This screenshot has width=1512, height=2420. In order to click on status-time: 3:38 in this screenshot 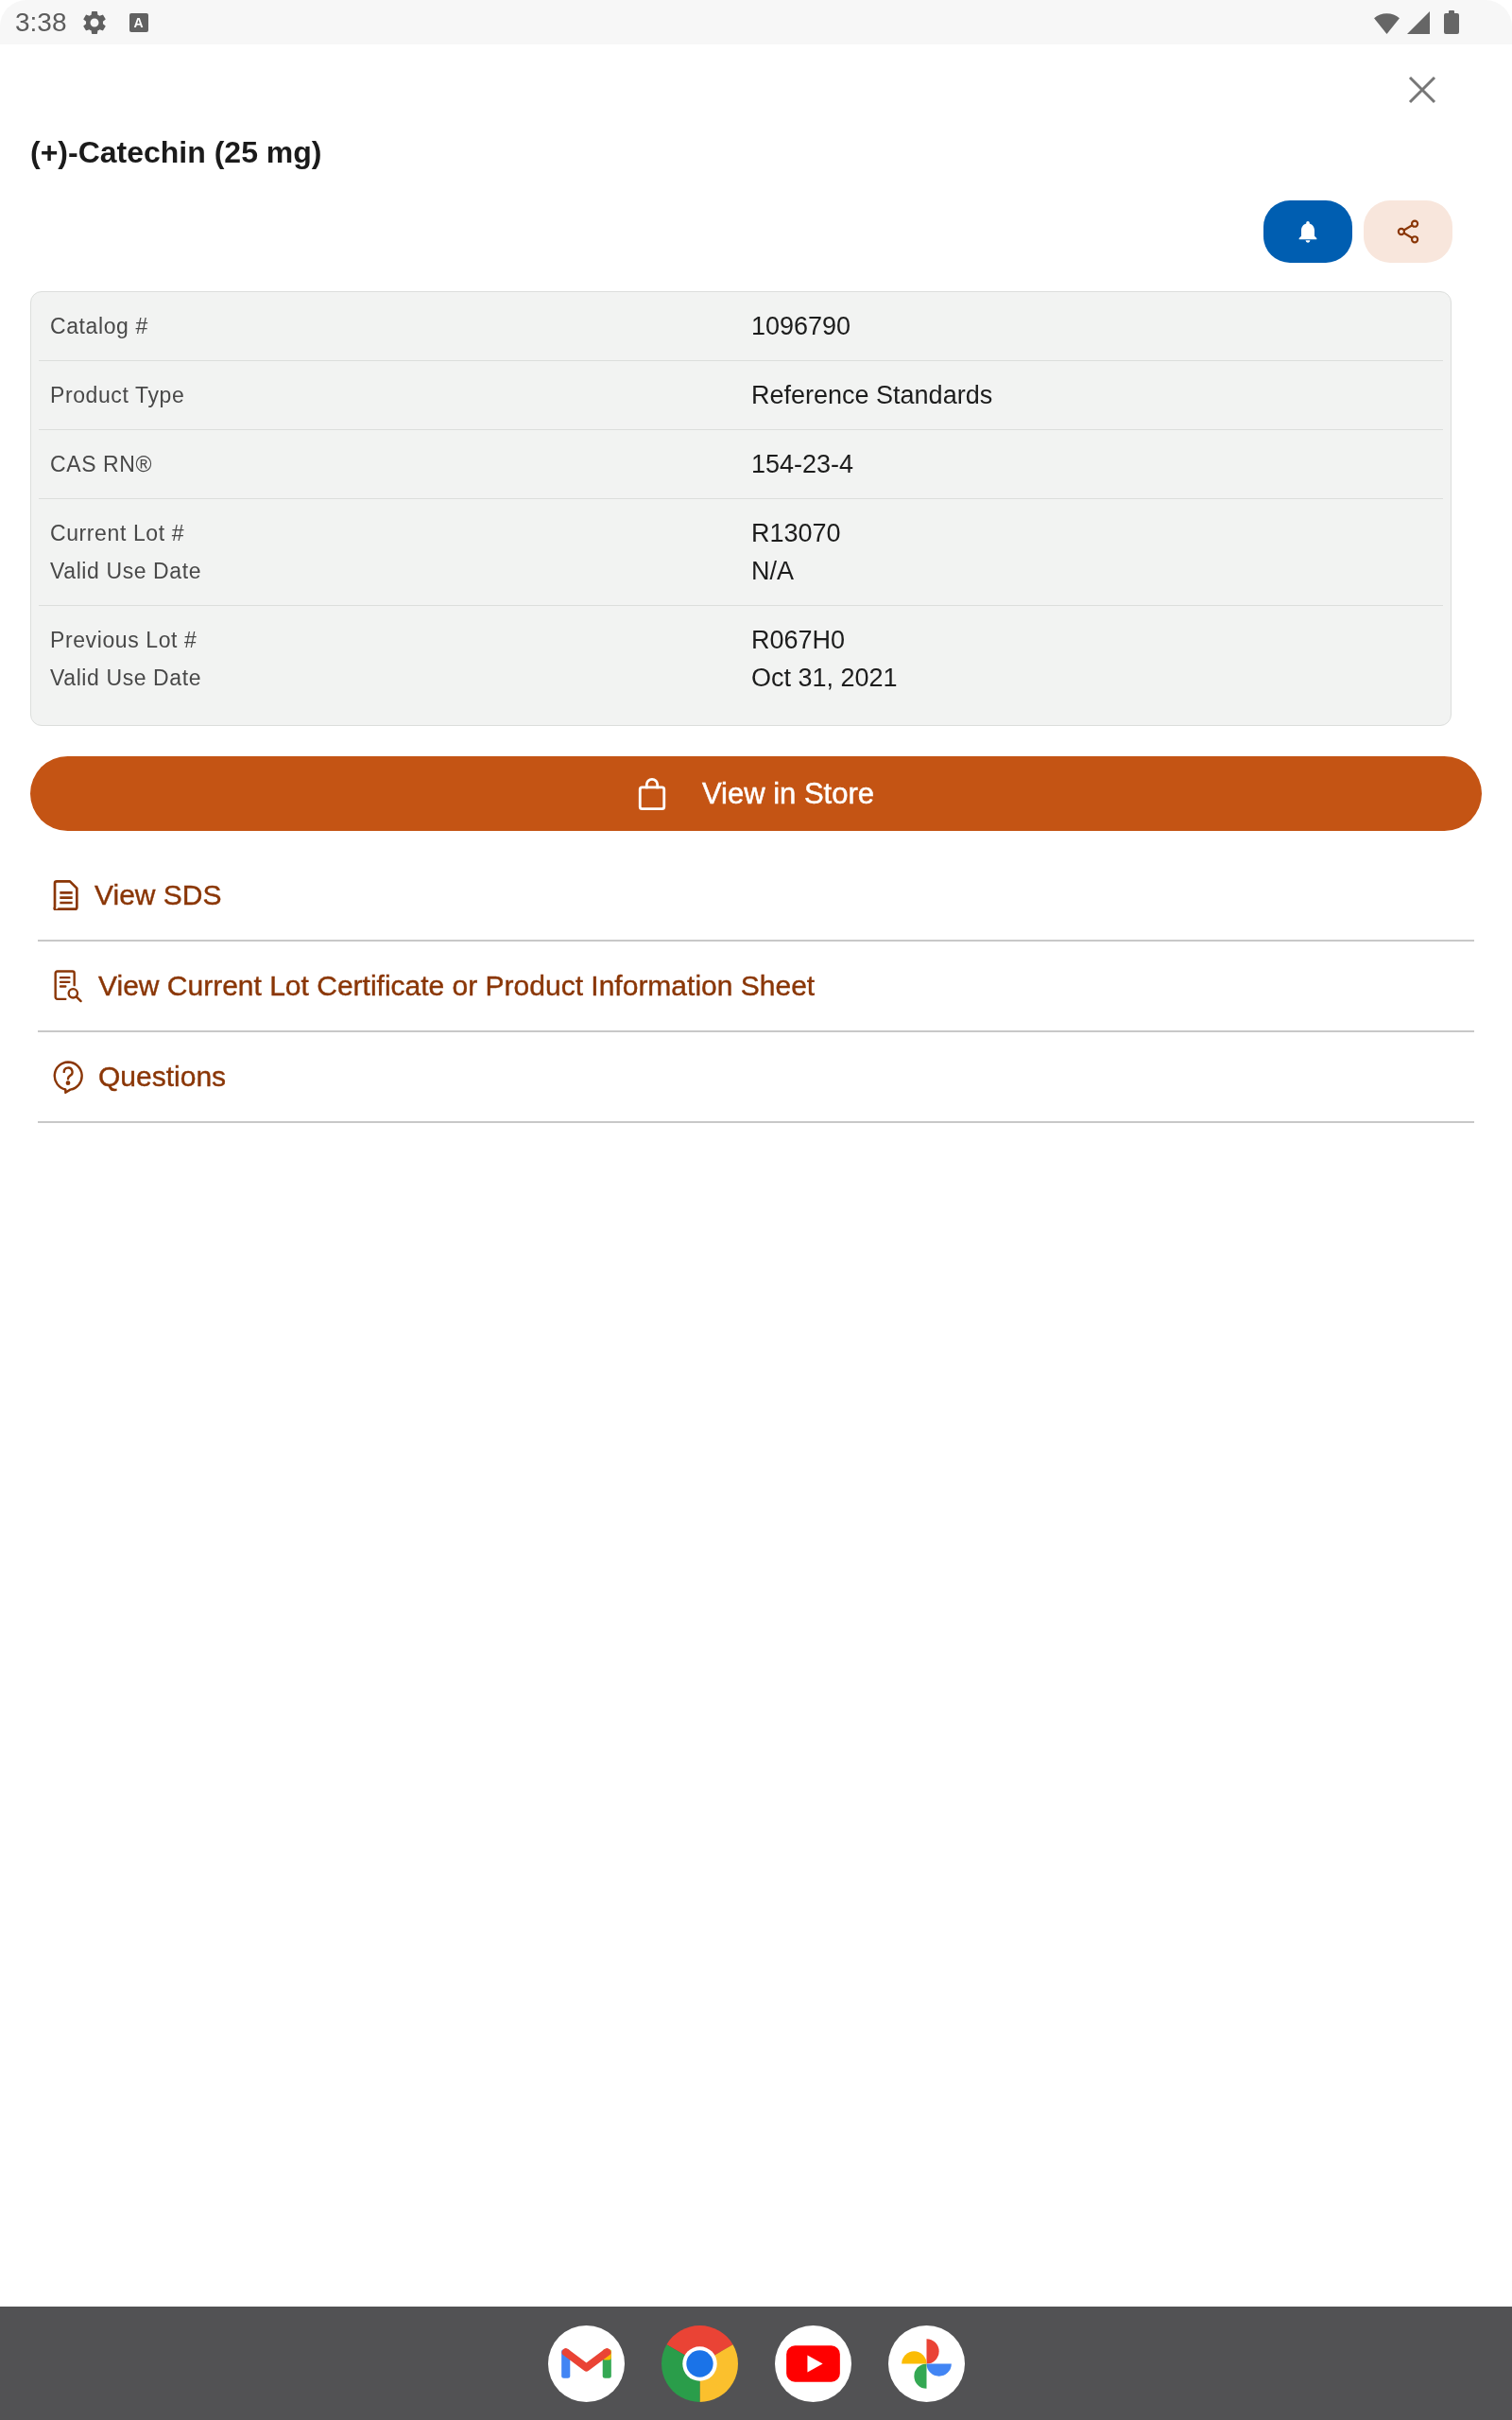, I will do `click(41, 22)`.